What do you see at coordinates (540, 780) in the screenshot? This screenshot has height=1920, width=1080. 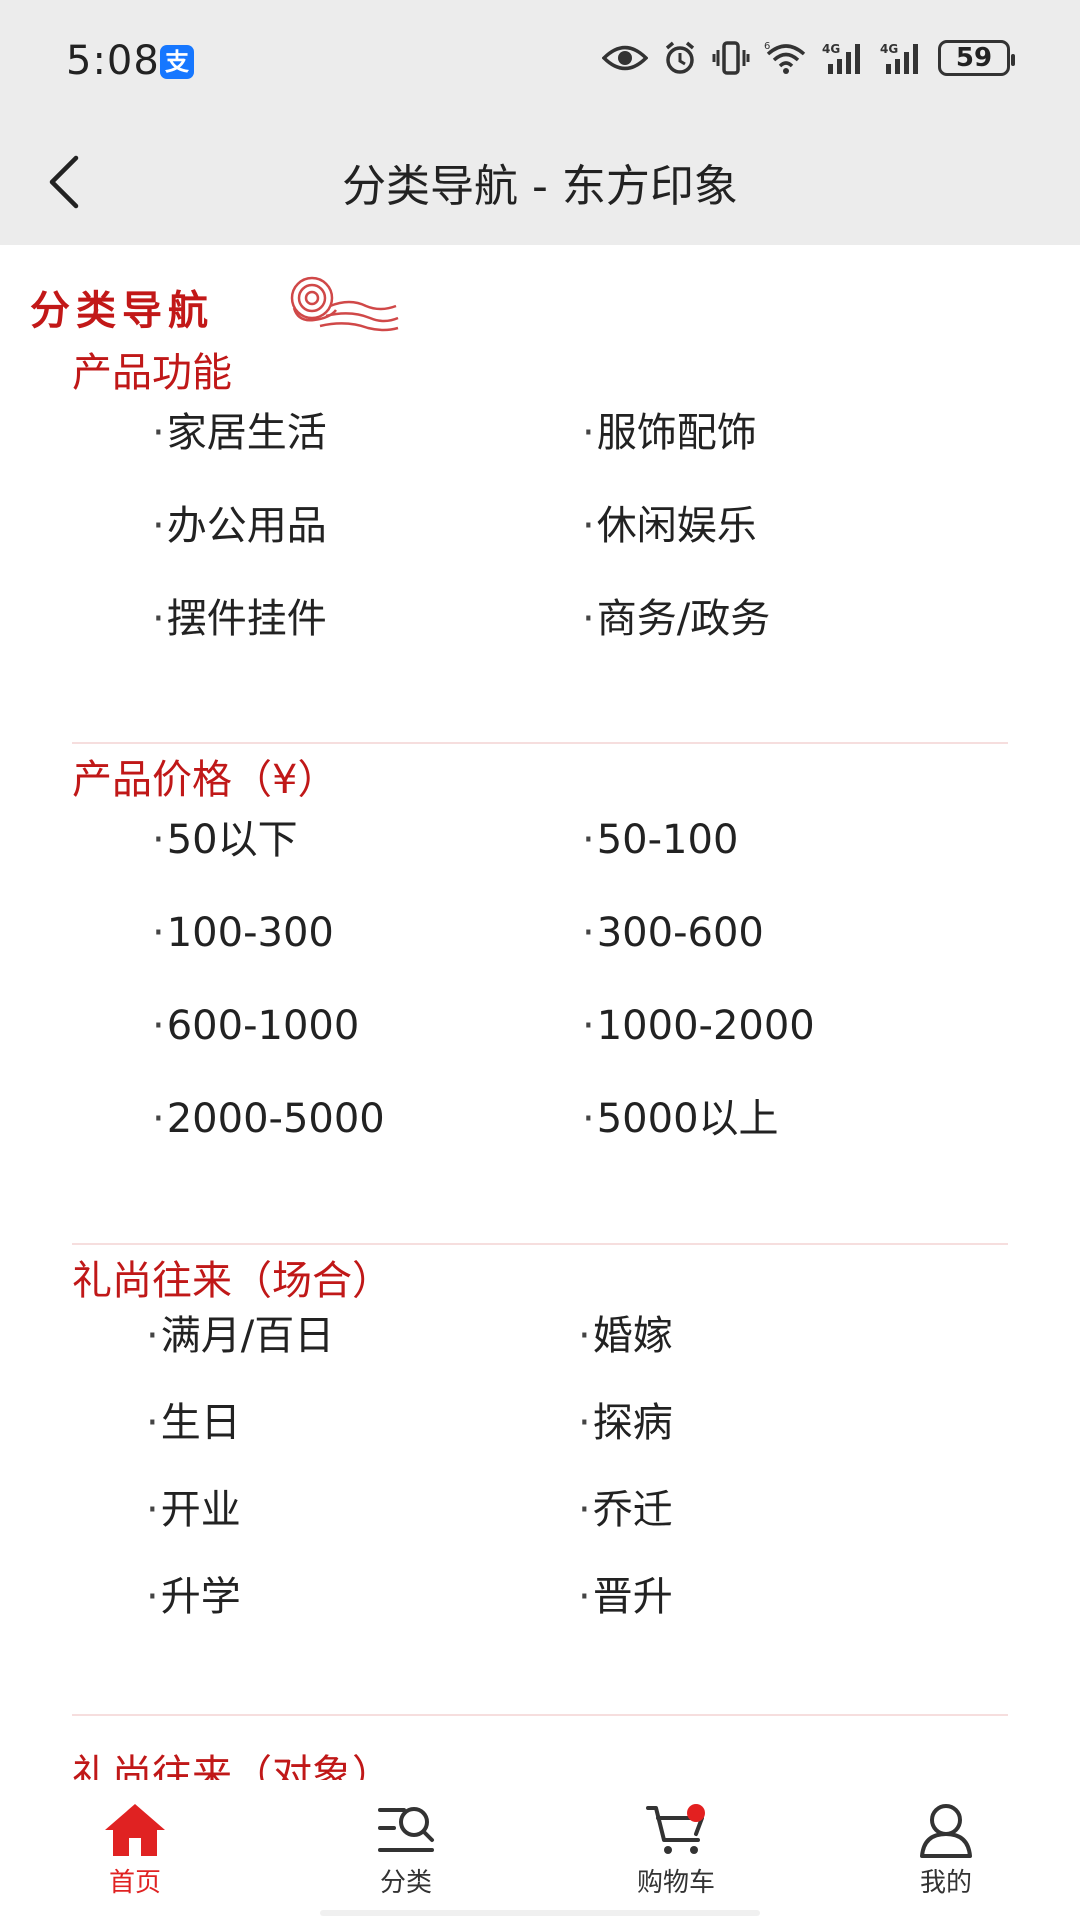 I see `section-product-price: 产品价格（¥）` at bounding box center [540, 780].